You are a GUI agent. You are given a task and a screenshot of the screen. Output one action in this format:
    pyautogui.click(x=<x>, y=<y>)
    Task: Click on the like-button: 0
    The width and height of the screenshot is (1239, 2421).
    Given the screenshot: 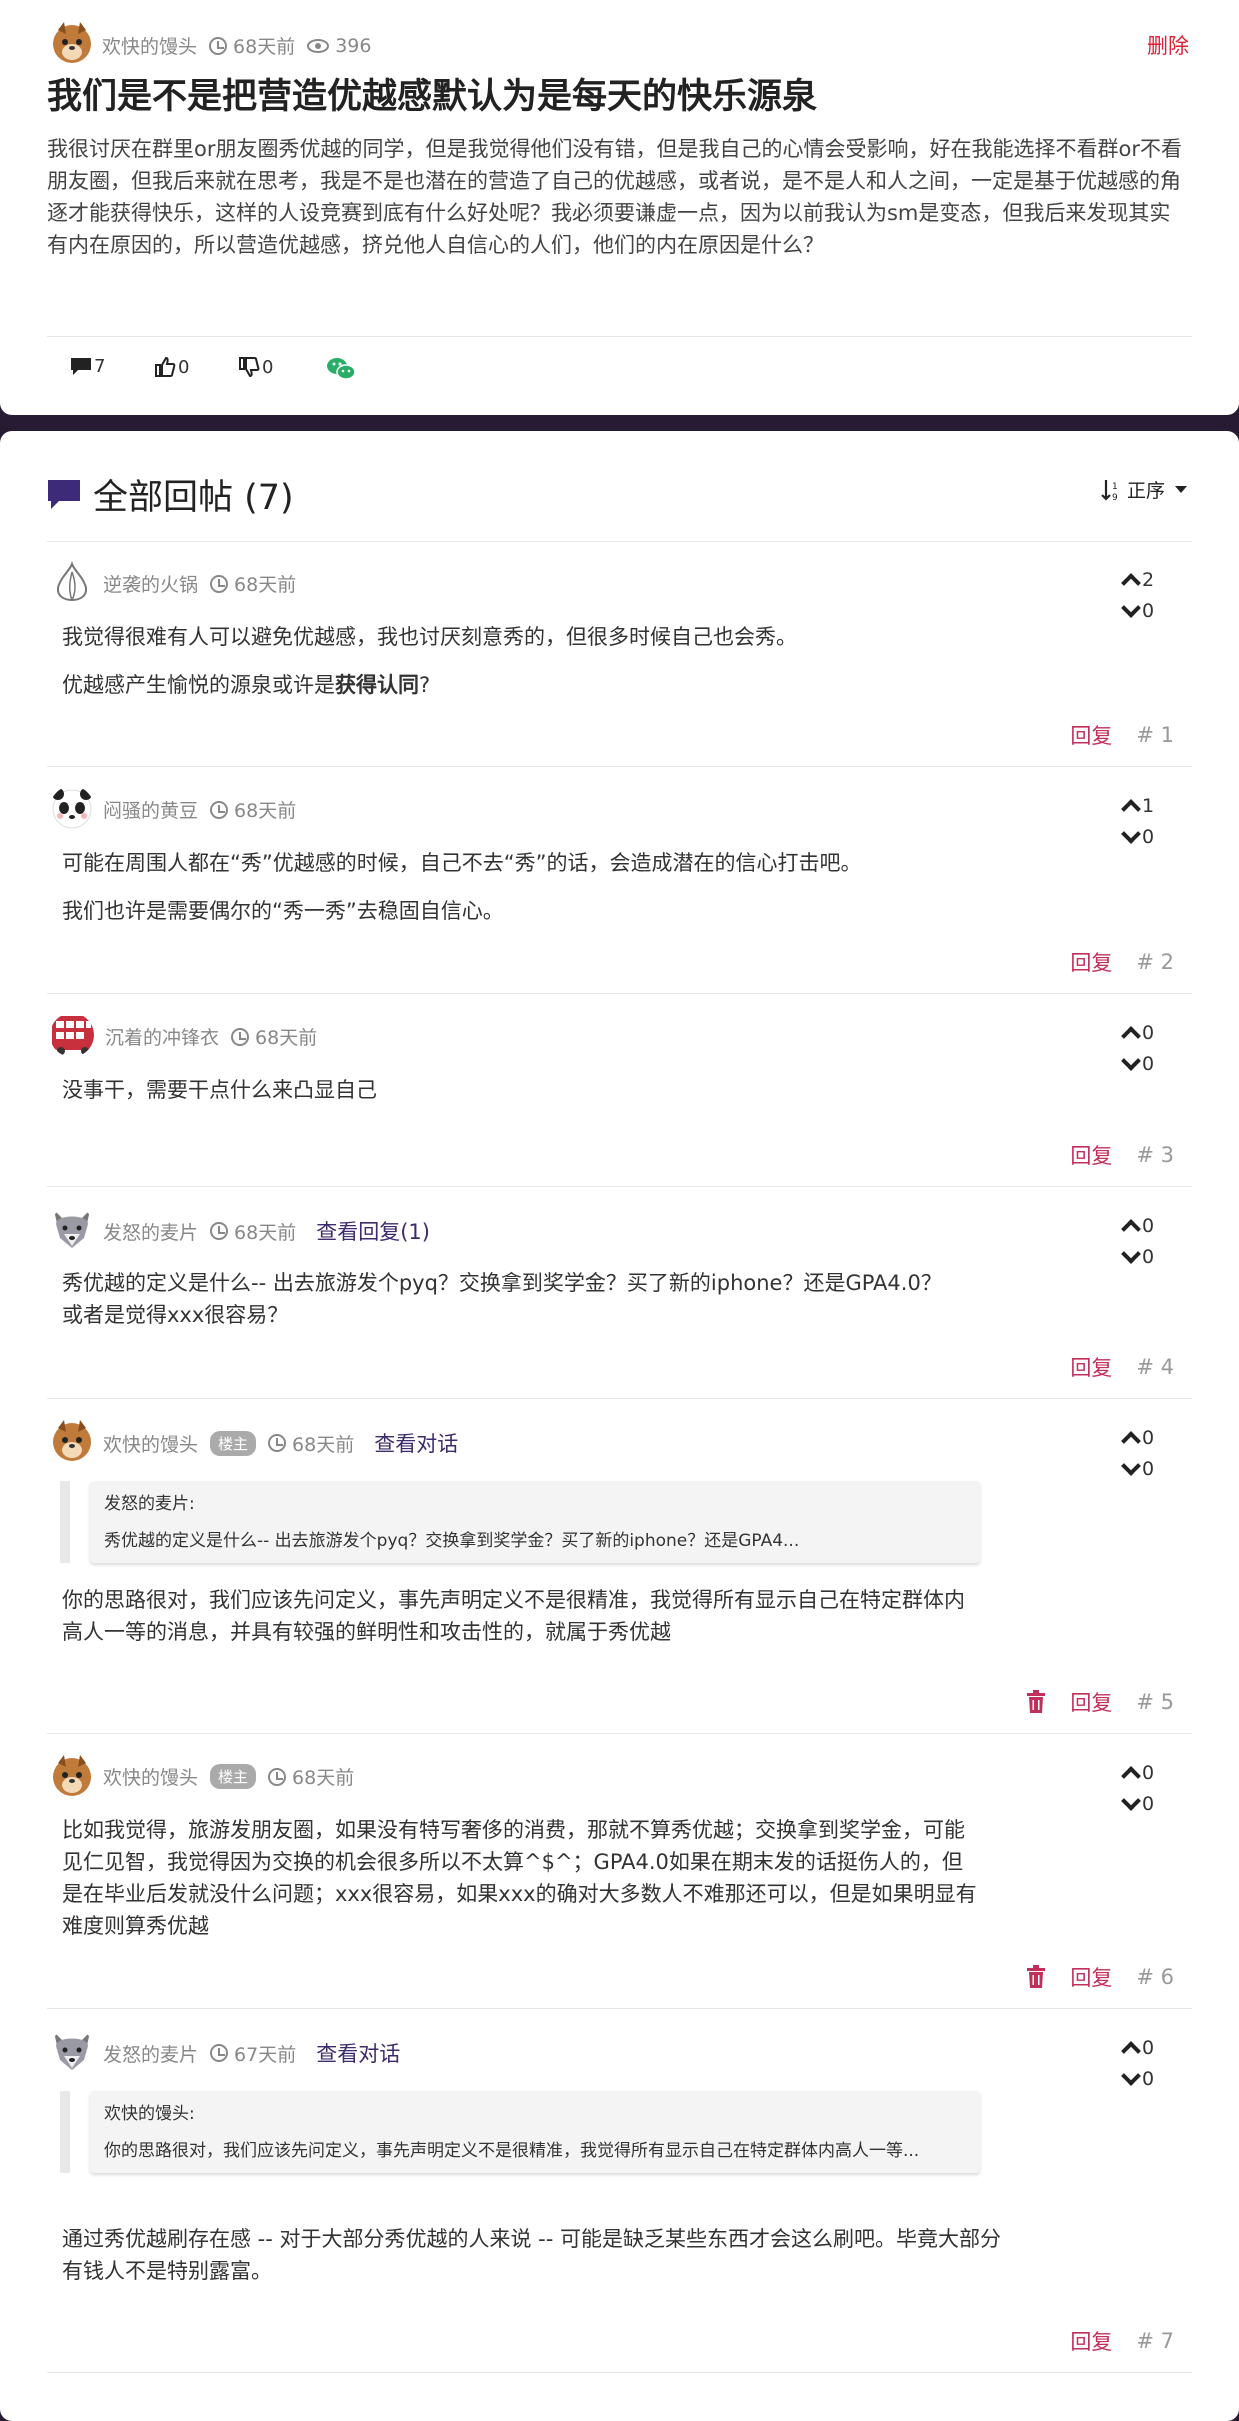 What is the action you would take?
    pyautogui.click(x=171, y=367)
    